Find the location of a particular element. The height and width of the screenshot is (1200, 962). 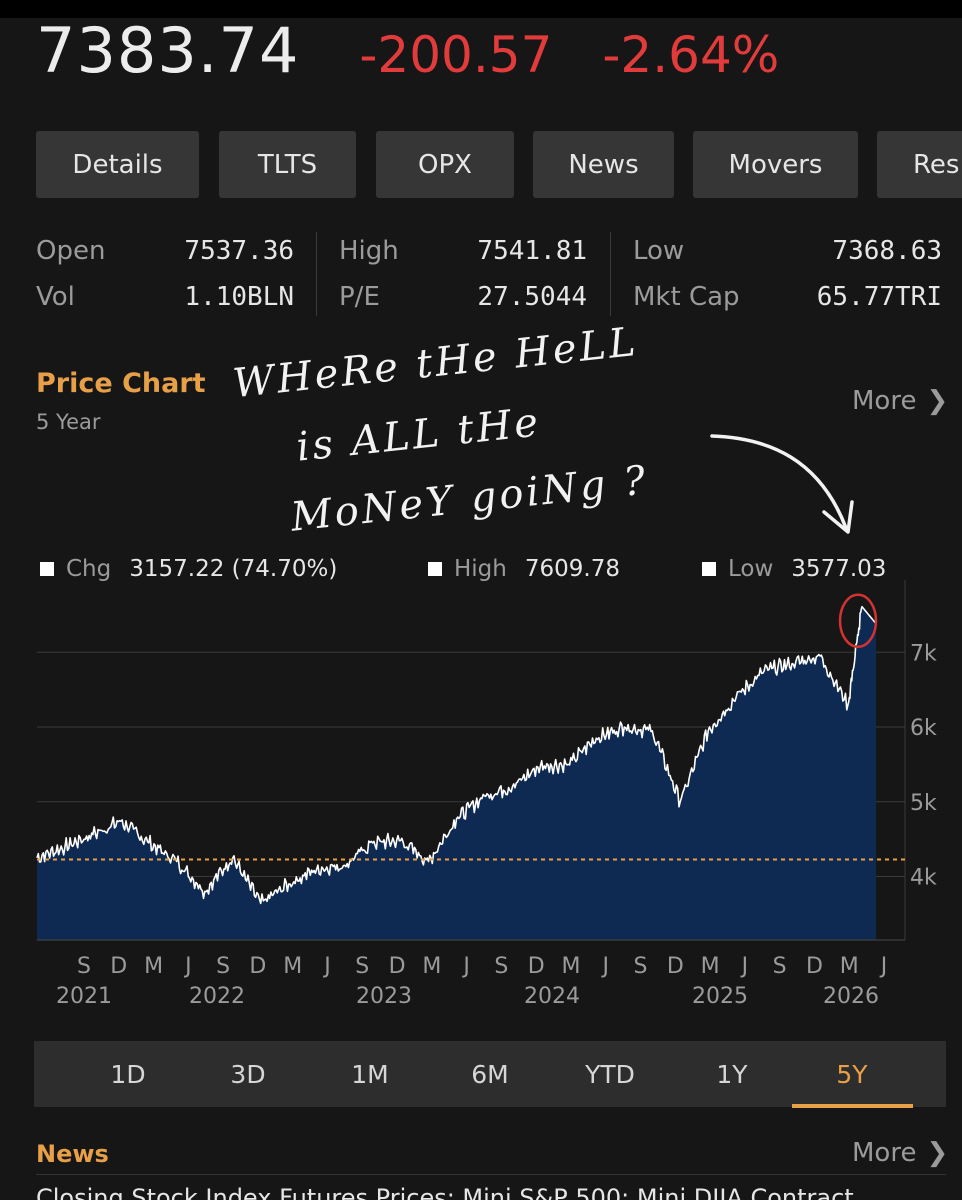

price-chart-title: Price Chart is located at coordinates (121, 383).